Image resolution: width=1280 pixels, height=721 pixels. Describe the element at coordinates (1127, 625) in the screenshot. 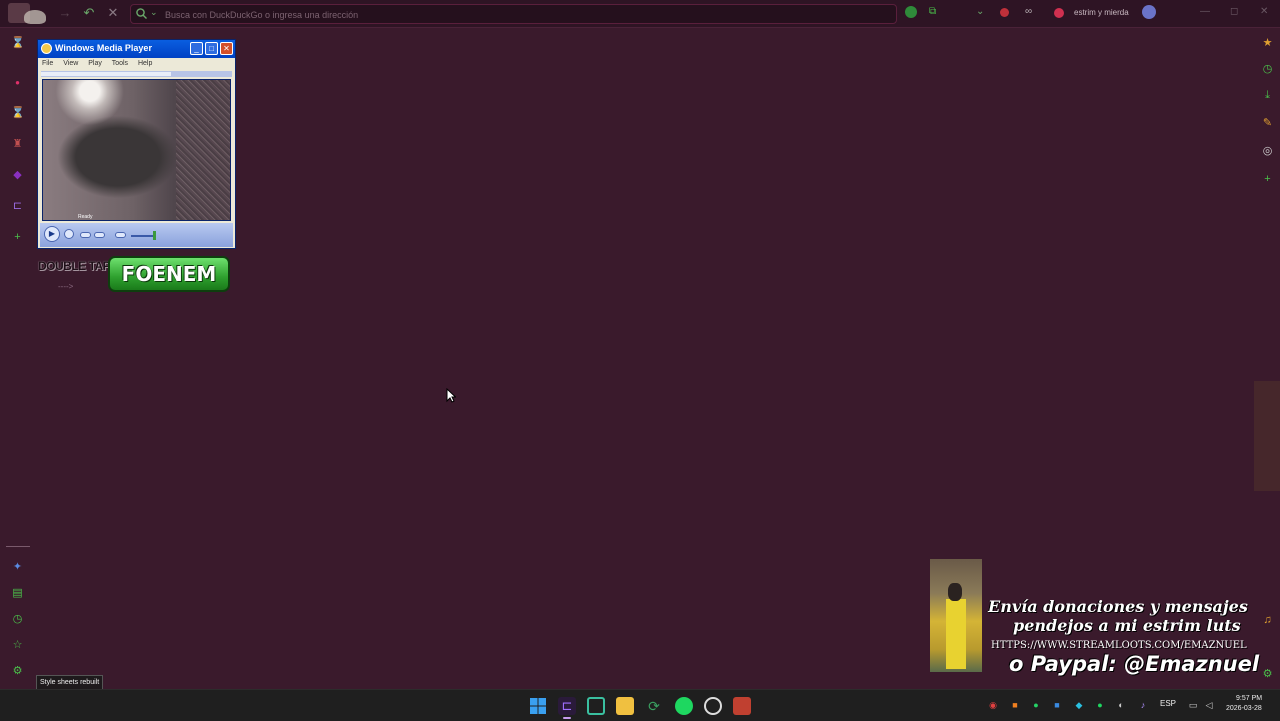

I see `donate-line-2: pendejos a mi estrim luts` at that location.